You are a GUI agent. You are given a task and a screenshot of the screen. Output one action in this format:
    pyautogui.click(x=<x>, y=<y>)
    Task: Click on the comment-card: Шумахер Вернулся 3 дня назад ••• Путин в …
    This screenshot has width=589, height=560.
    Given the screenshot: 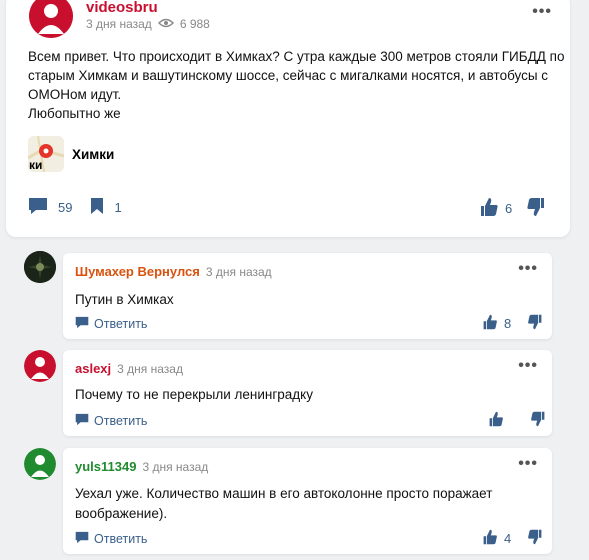 What is the action you would take?
    pyautogui.click(x=307, y=296)
    